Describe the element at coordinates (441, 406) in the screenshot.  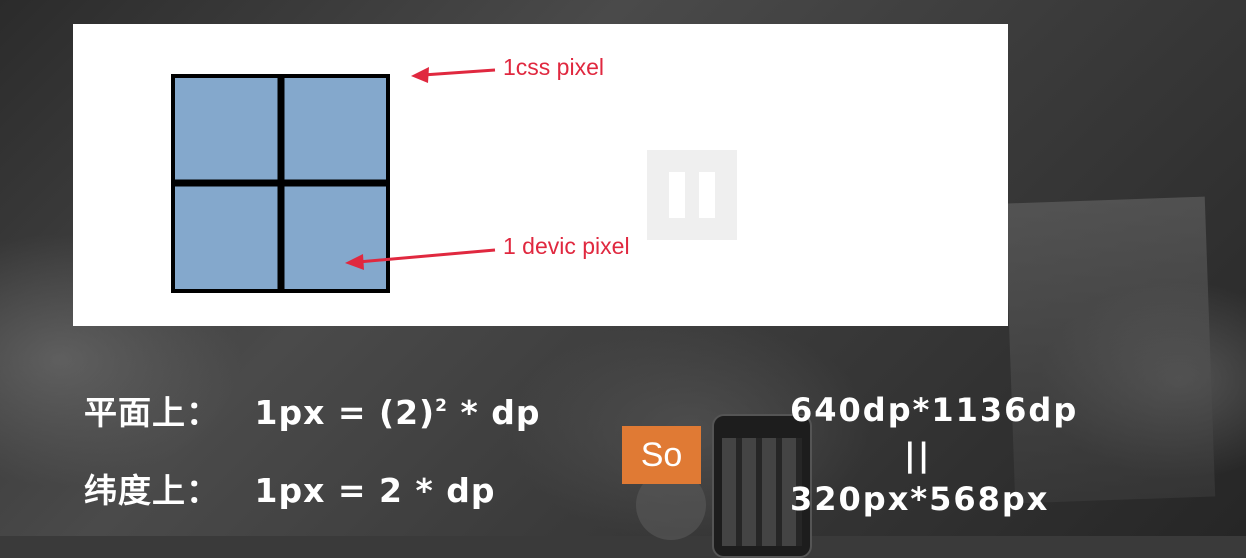
I see `formula-exponent: 2` at that location.